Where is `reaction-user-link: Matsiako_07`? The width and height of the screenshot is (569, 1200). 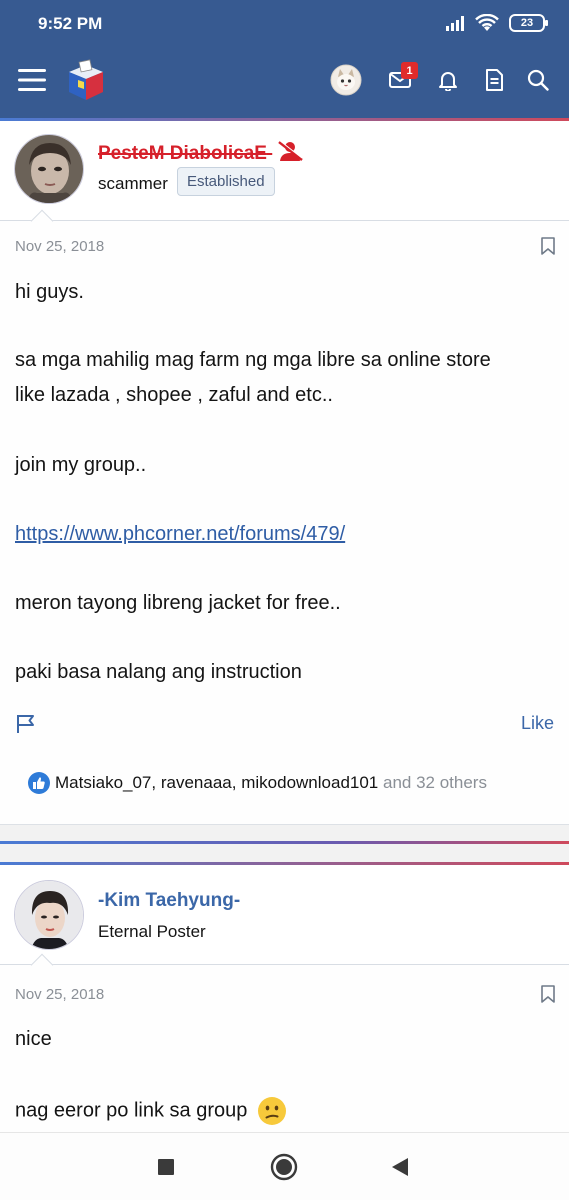 reaction-user-link: Matsiako_07 is located at coordinates (103, 783).